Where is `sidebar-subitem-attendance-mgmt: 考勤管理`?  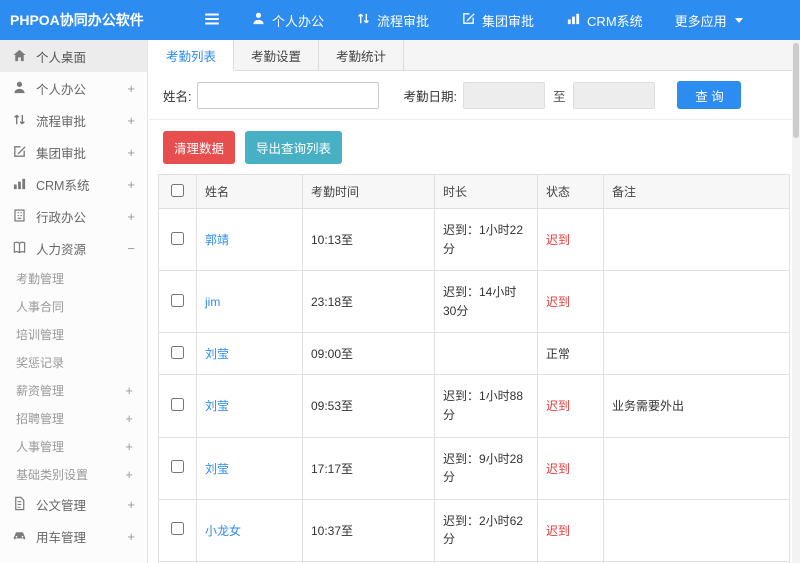 sidebar-subitem-attendance-mgmt: 考勤管理 is located at coordinates (73, 278).